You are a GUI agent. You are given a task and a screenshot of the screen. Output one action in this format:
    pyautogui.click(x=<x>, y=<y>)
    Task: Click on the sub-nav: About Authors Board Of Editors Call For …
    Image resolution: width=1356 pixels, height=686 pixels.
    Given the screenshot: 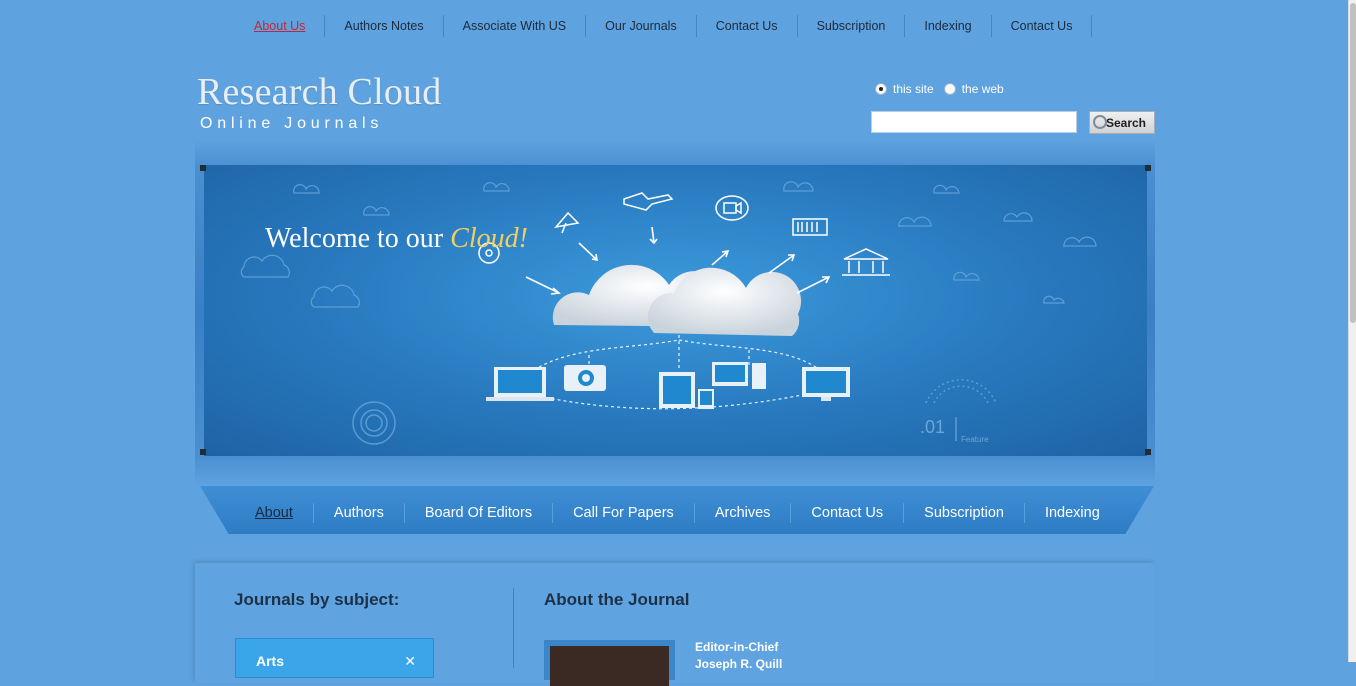 What is the action you would take?
    pyautogui.click(x=677, y=513)
    